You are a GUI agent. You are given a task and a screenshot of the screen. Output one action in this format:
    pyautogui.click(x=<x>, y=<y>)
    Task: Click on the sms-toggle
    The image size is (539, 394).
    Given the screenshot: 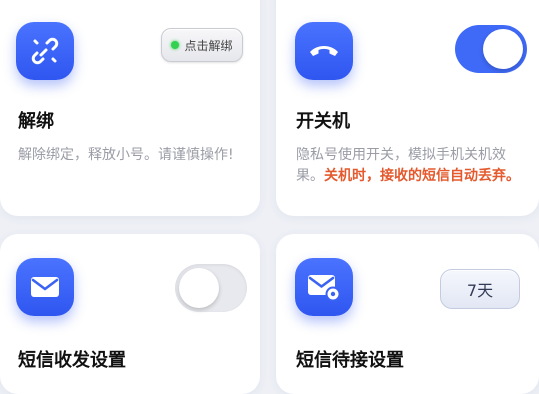 What is the action you would take?
    pyautogui.click(x=211, y=288)
    